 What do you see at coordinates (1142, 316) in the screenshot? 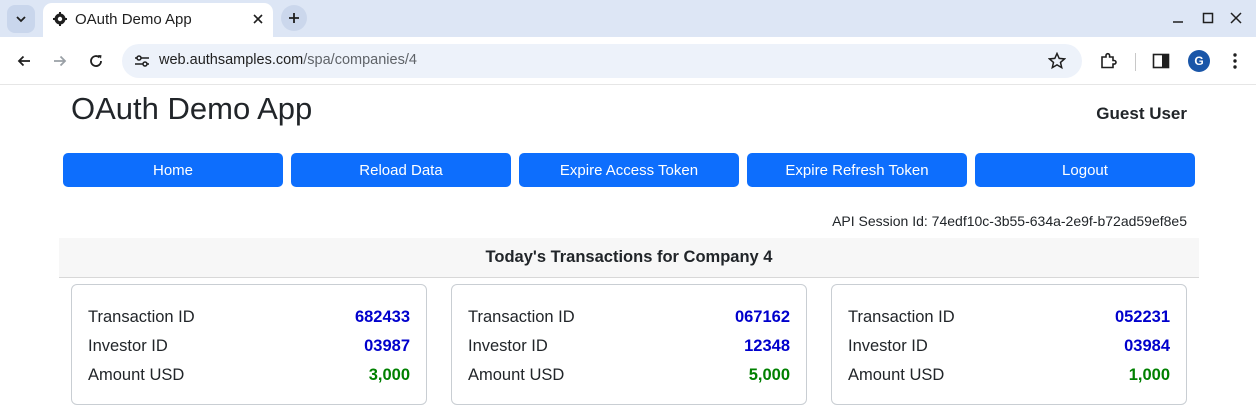
I see `transaction-id-value: 052231` at bounding box center [1142, 316].